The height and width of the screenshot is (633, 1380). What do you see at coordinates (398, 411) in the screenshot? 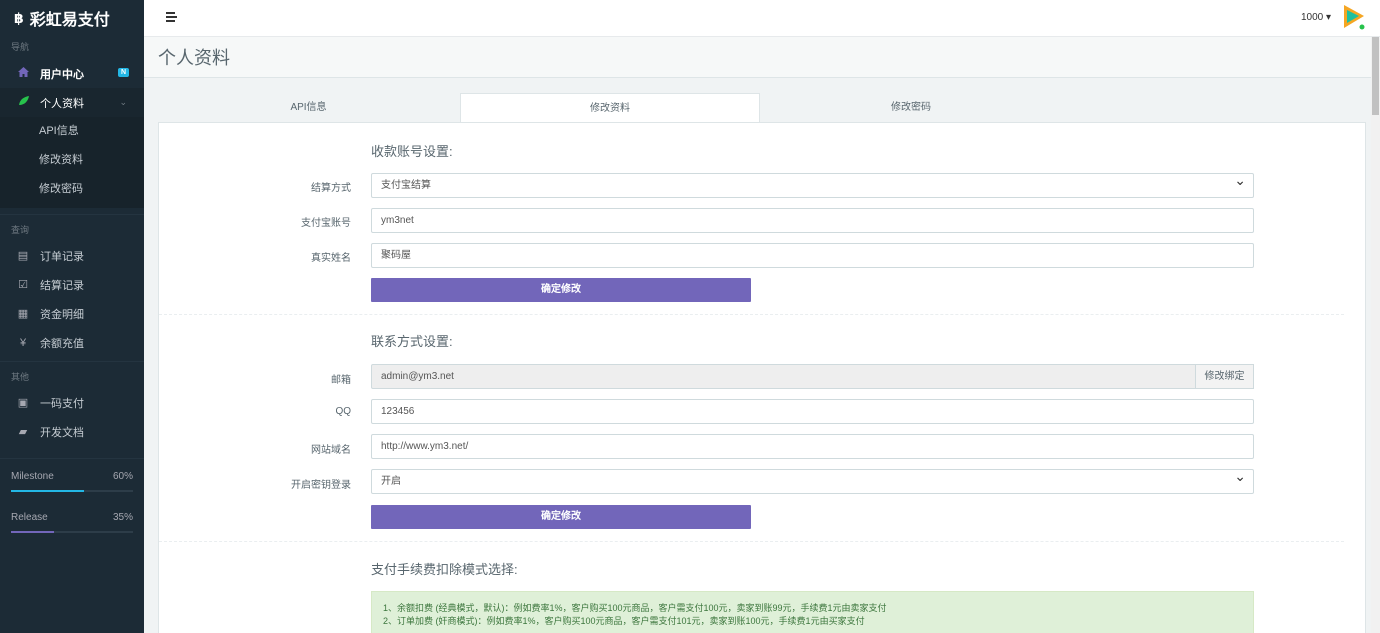
I see `input-value: 123456` at bounding box center [398, 411].